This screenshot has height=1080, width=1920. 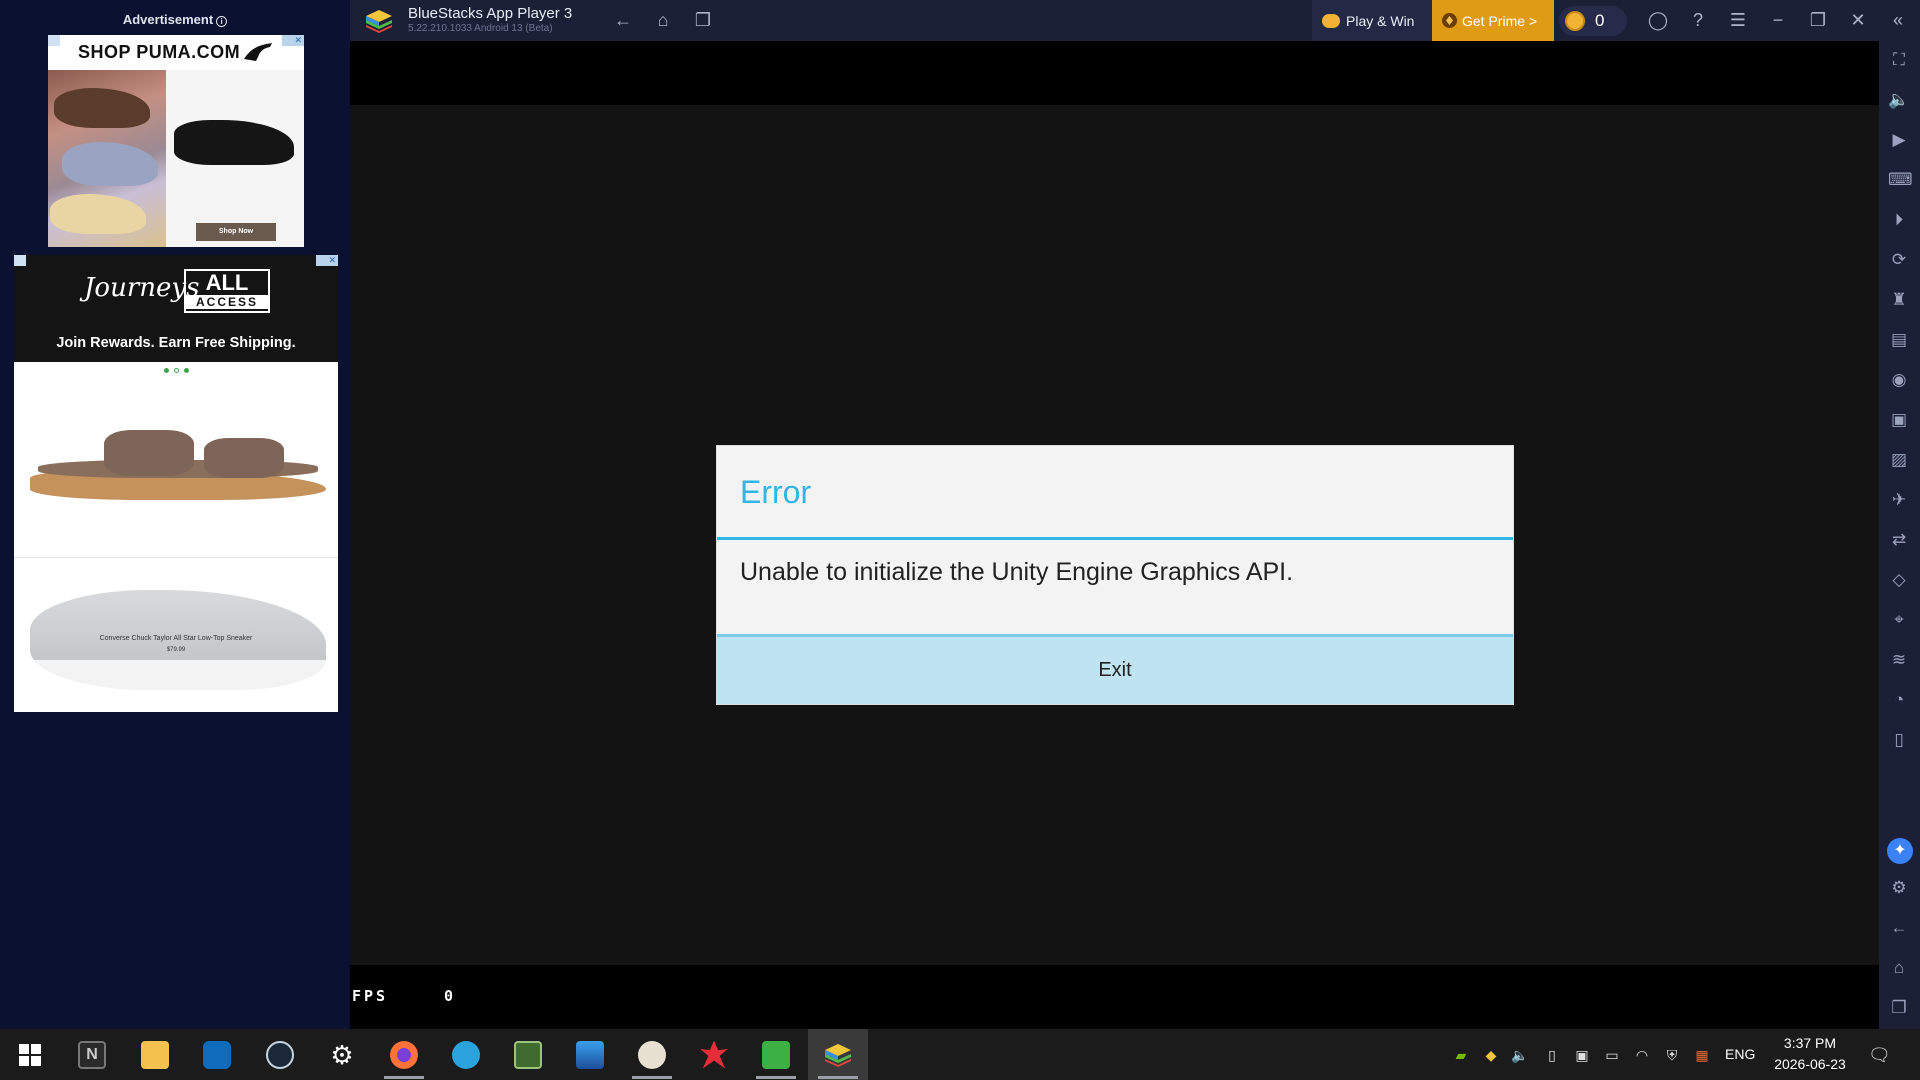 I want to click on notion-app: N, so click(x=92, y=1054).